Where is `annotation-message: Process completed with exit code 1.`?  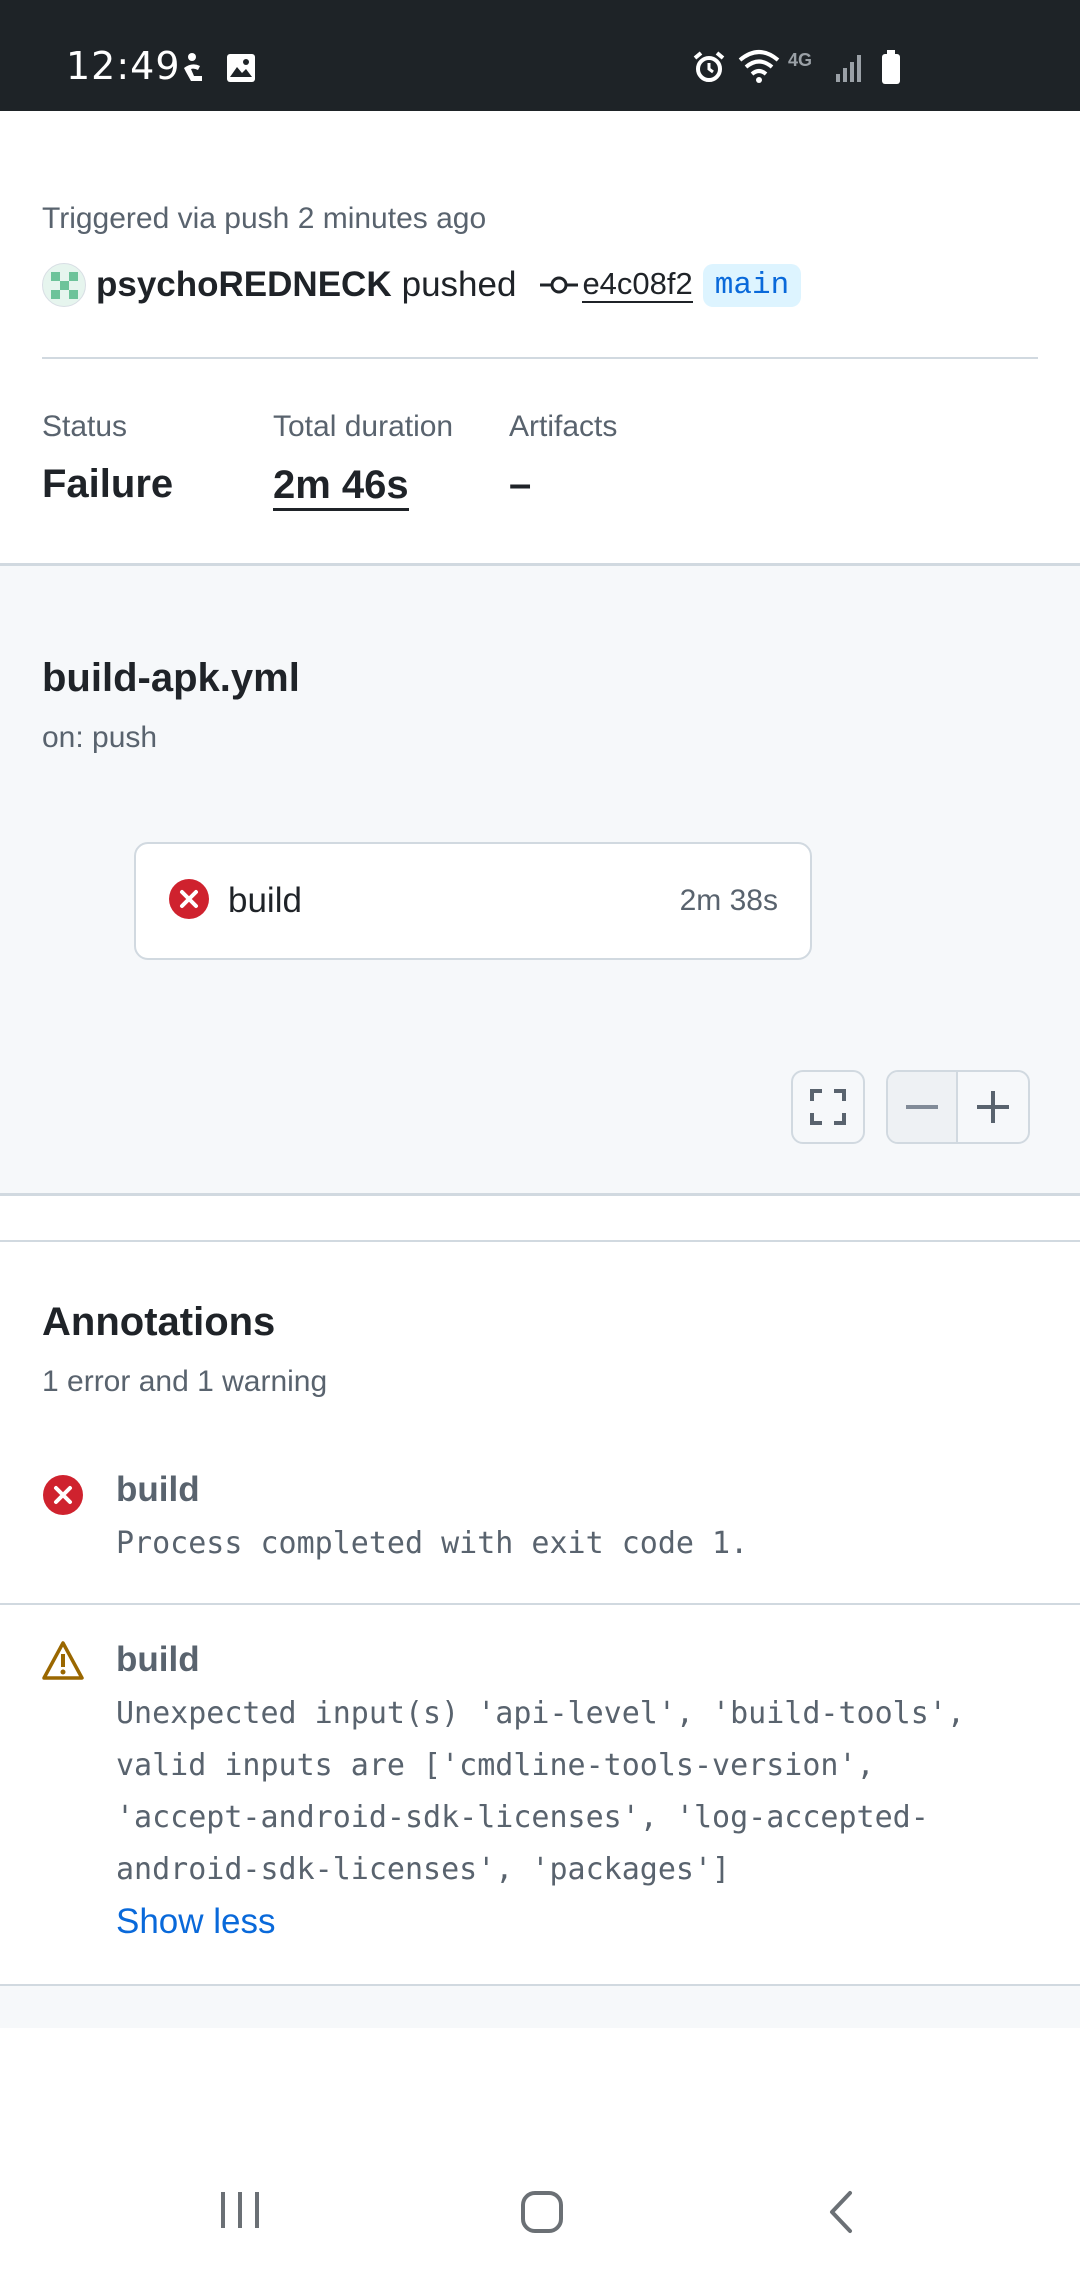 annotation-message: Process completed with exit code 1. is located at coordinates (432, 1543).